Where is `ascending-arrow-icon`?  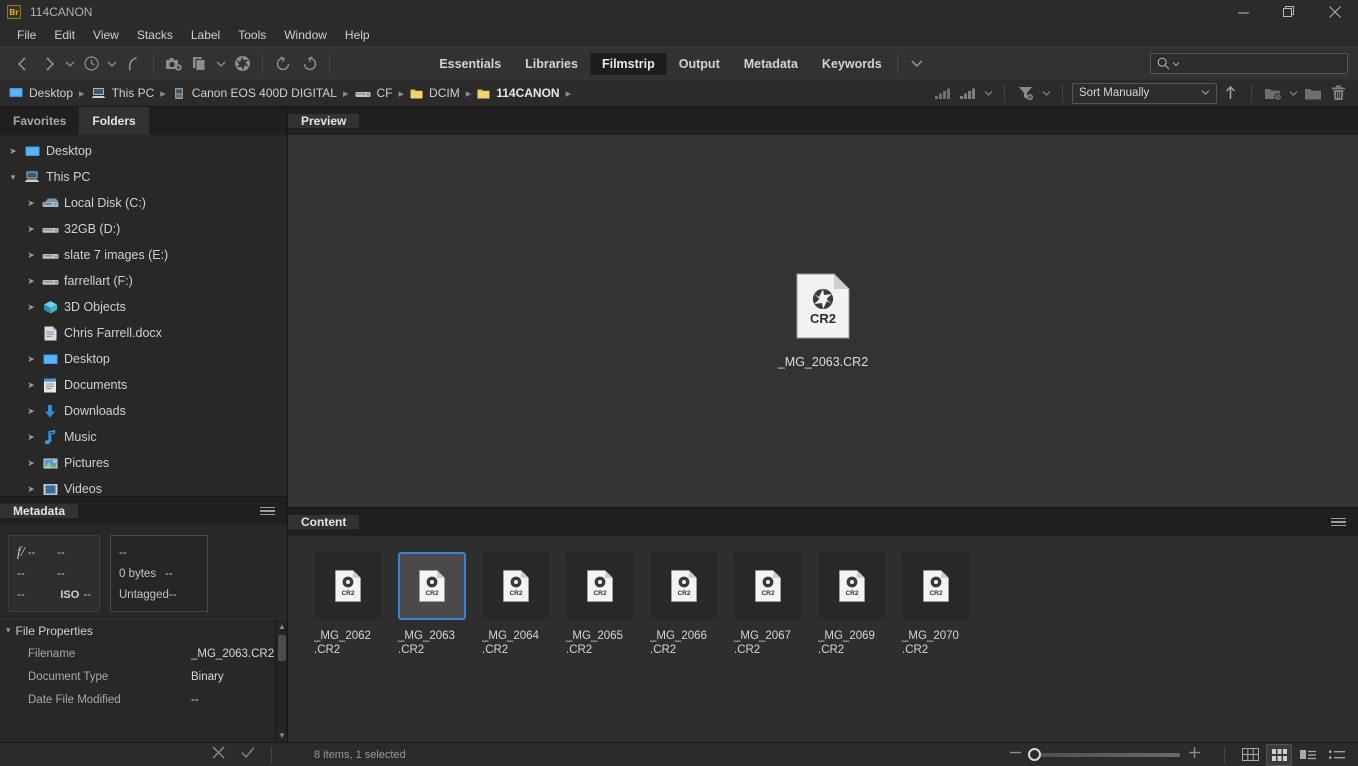 ascending-arrow-icon is located at coordinates (1230, 93).